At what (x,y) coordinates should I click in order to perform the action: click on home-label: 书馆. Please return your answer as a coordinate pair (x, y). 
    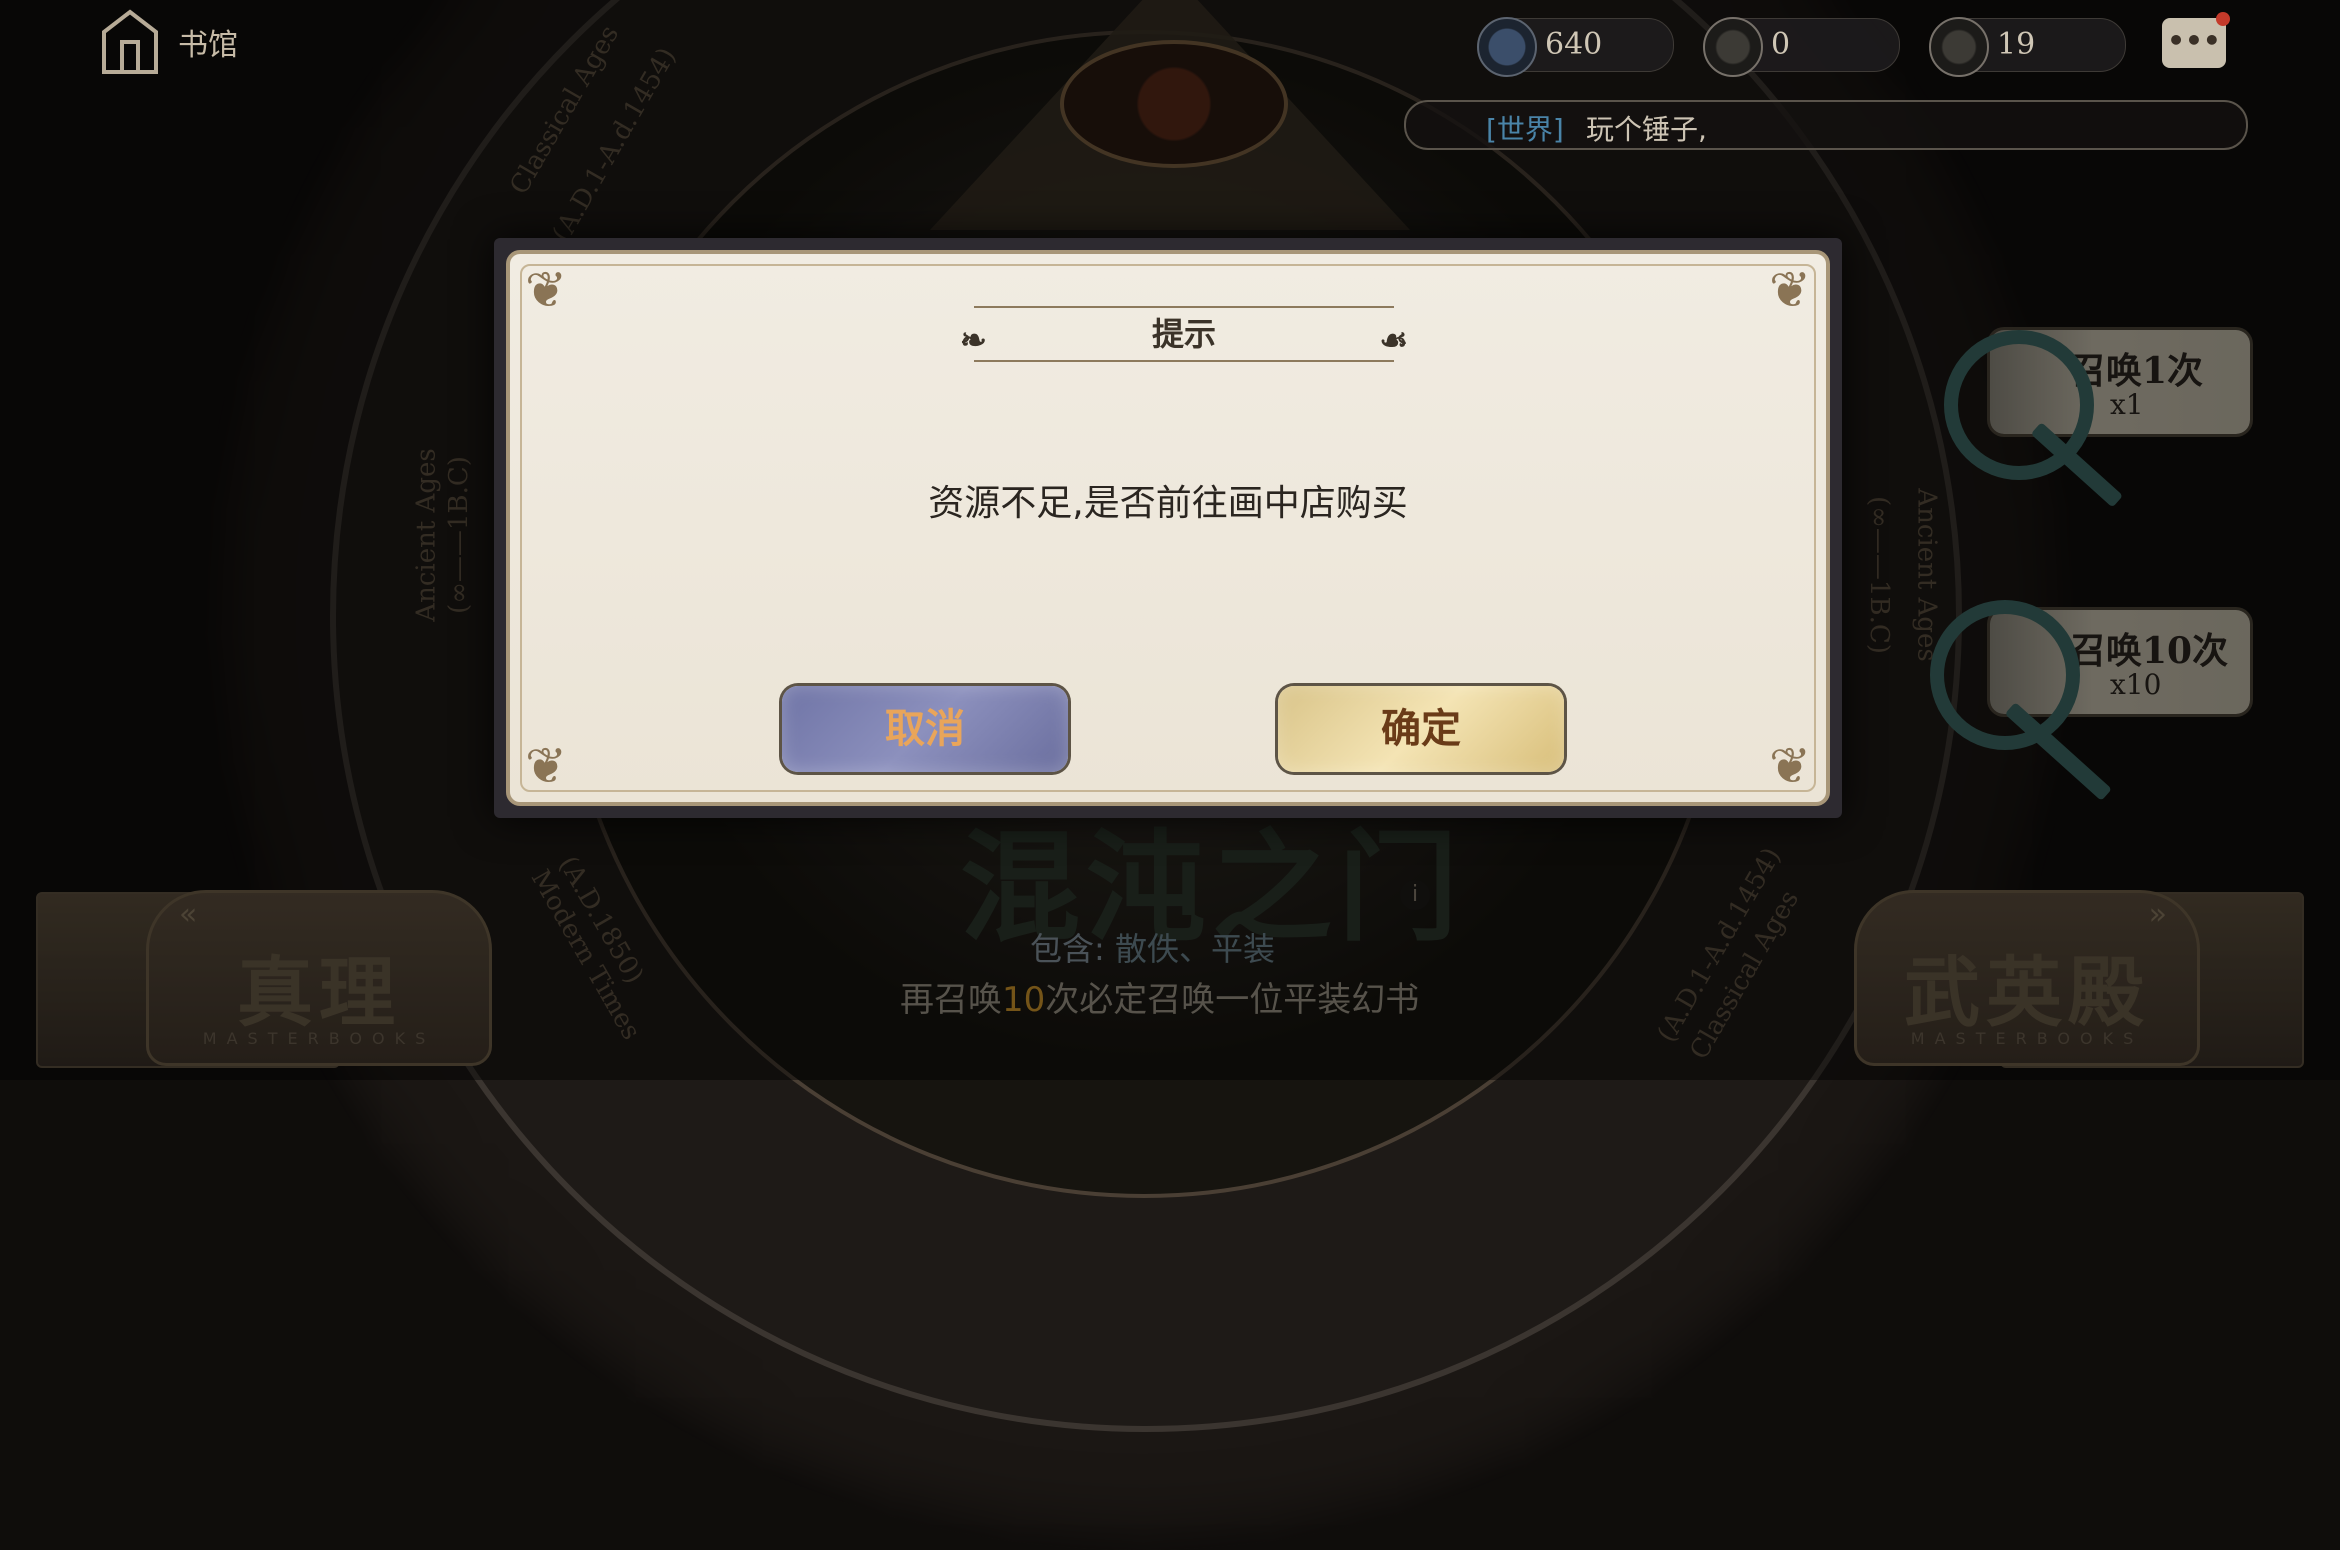
    Looking at the image, I should click on (208, 45).